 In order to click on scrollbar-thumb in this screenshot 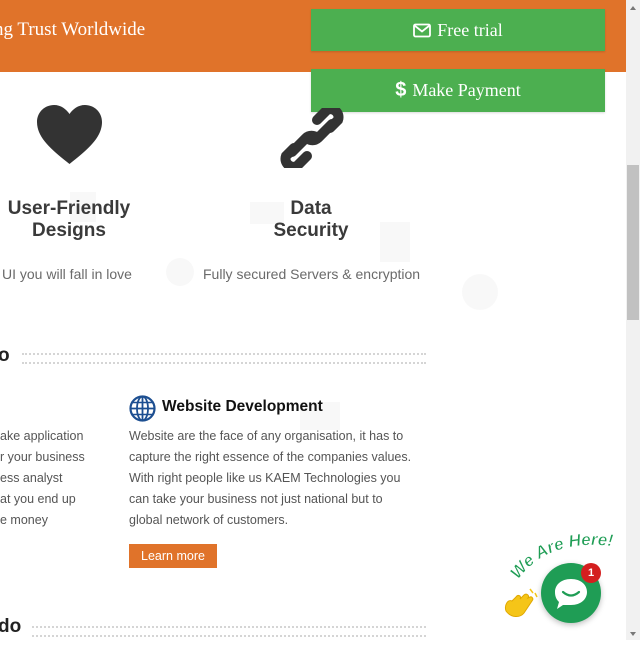, I will do `click(633, 242)`.